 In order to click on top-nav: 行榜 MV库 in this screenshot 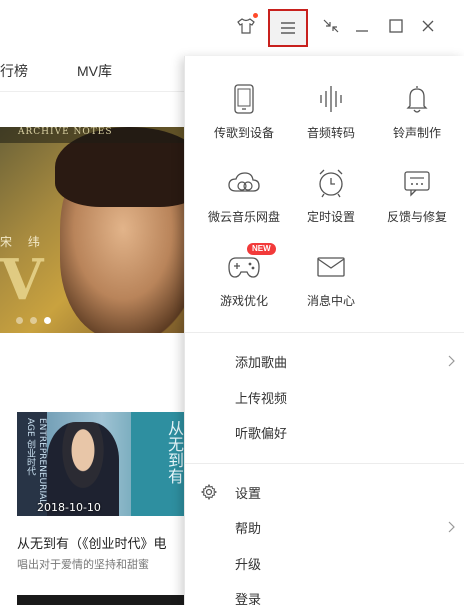, I will do `click(92, 74)`.